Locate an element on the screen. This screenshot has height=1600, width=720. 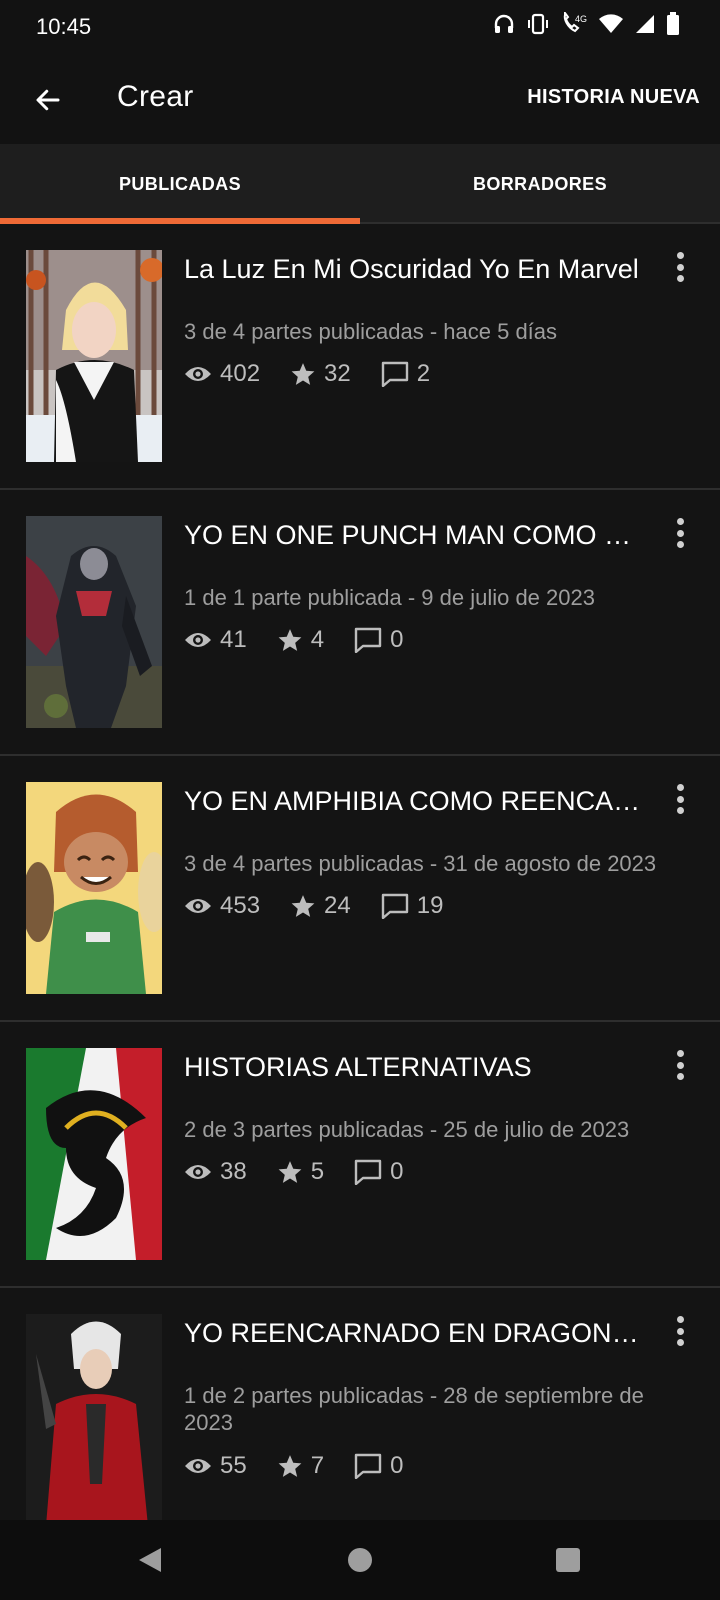
views-count: 41 is located at coordinates (233, 639).